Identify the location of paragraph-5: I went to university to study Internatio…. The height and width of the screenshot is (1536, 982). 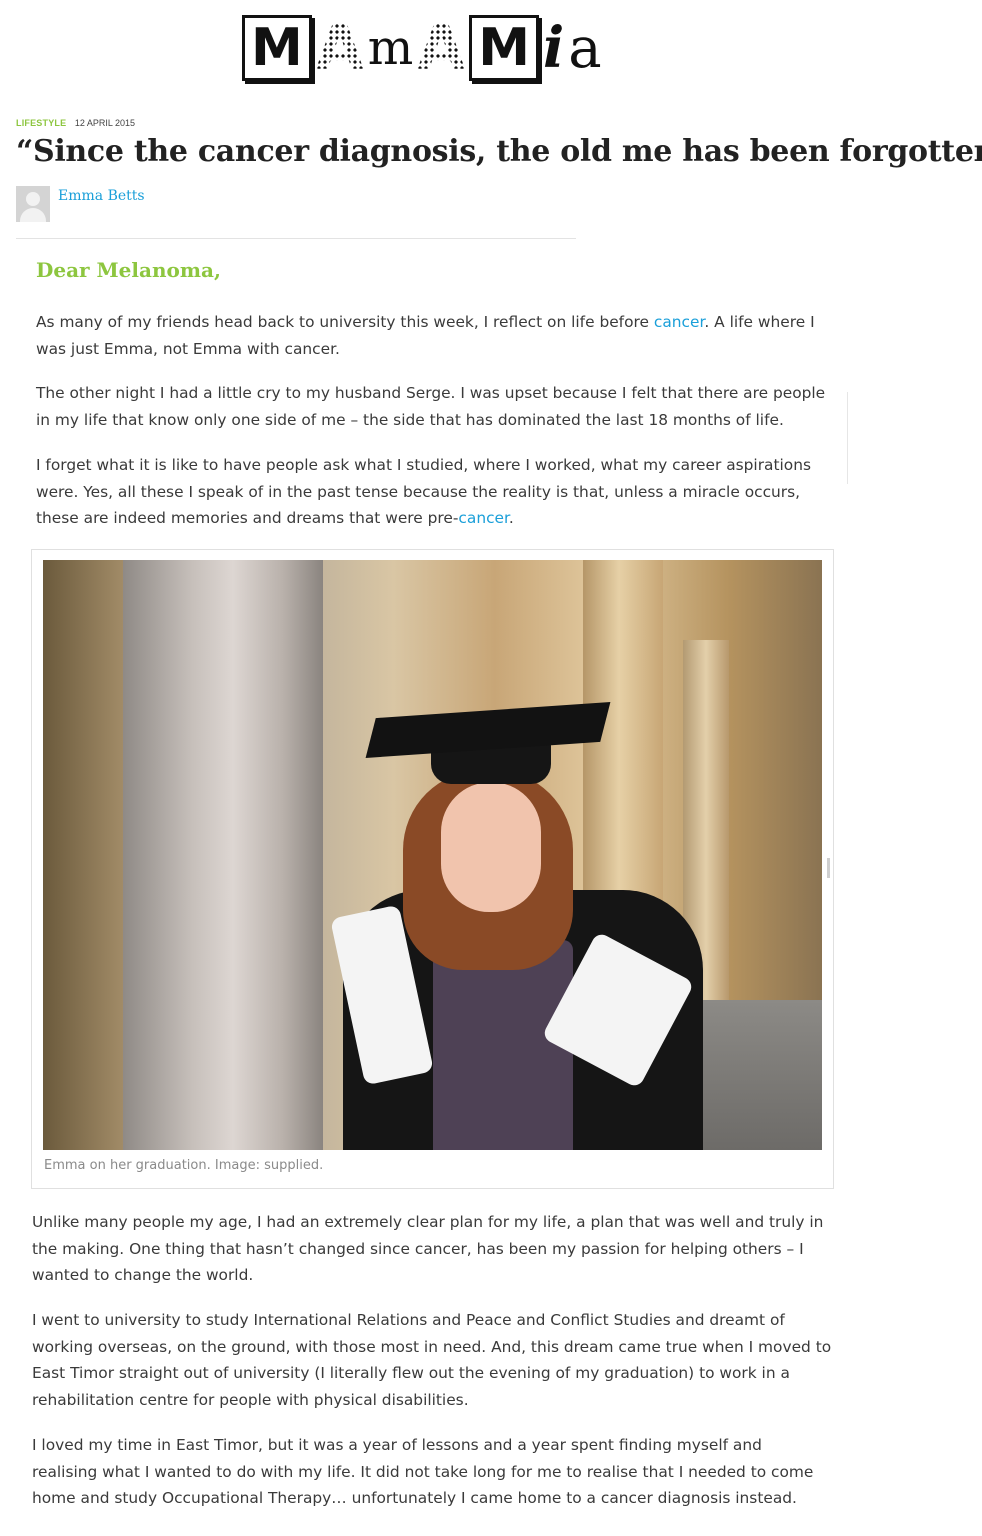
(432, 1360).